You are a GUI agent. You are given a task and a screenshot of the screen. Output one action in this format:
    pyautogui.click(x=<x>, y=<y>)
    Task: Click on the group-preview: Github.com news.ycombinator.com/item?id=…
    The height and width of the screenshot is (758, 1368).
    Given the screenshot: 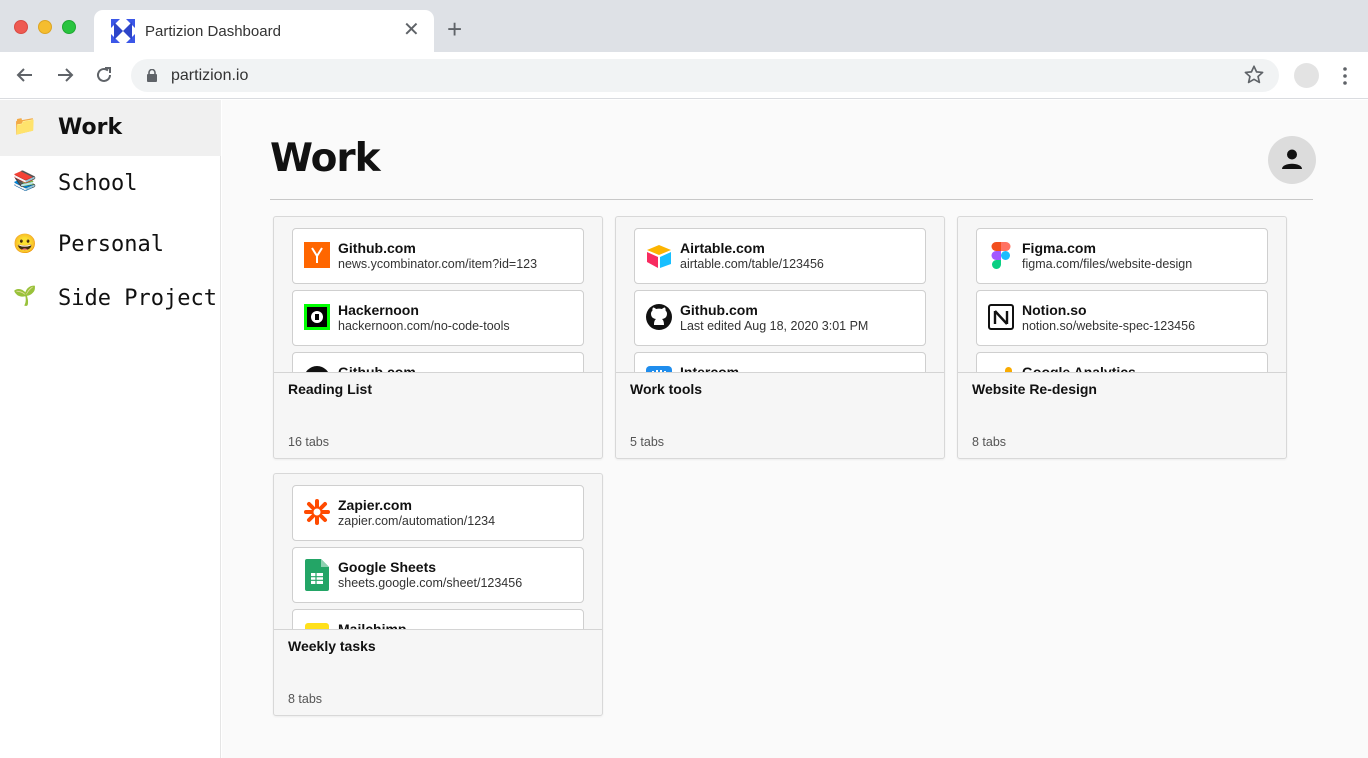 What is the action you would take?
    pyautogui.click(x=438, y=295)
    